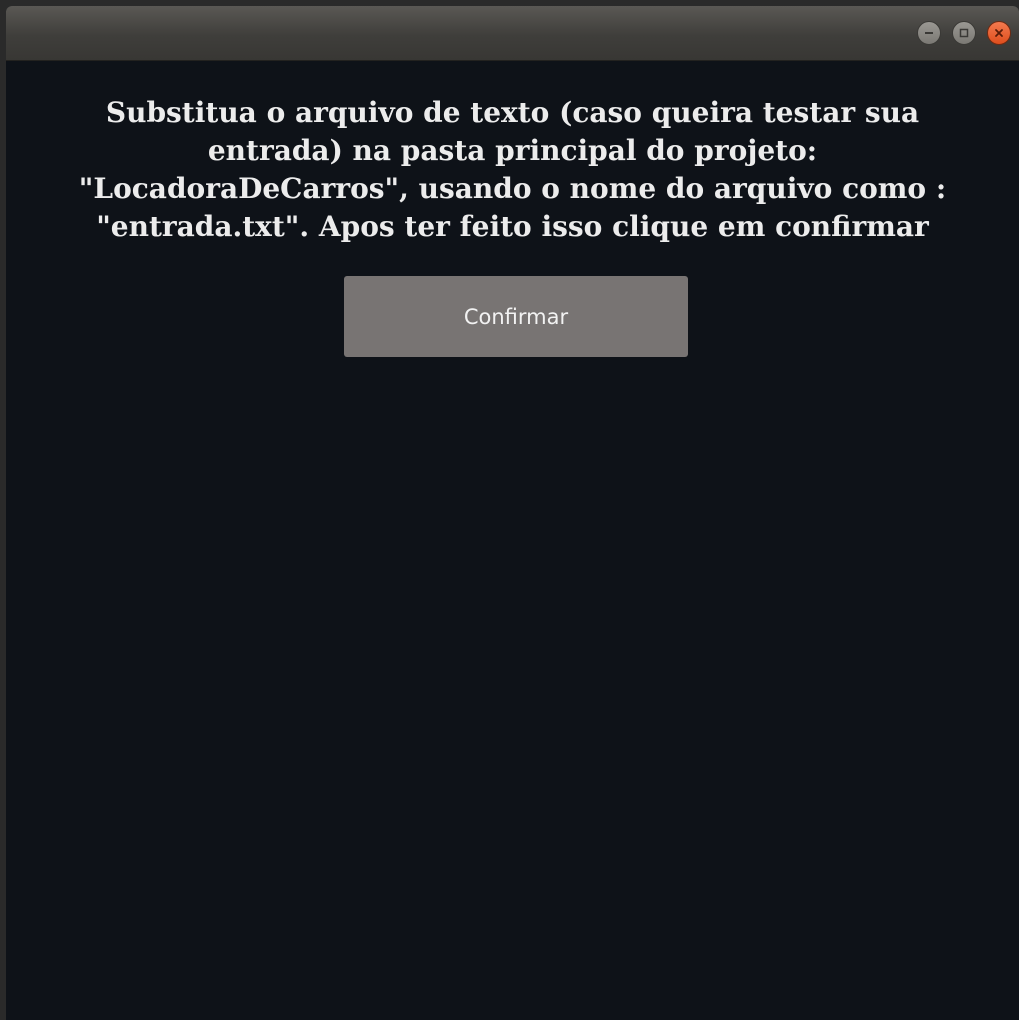  I want to click on maximize-button, so click(964, 33).